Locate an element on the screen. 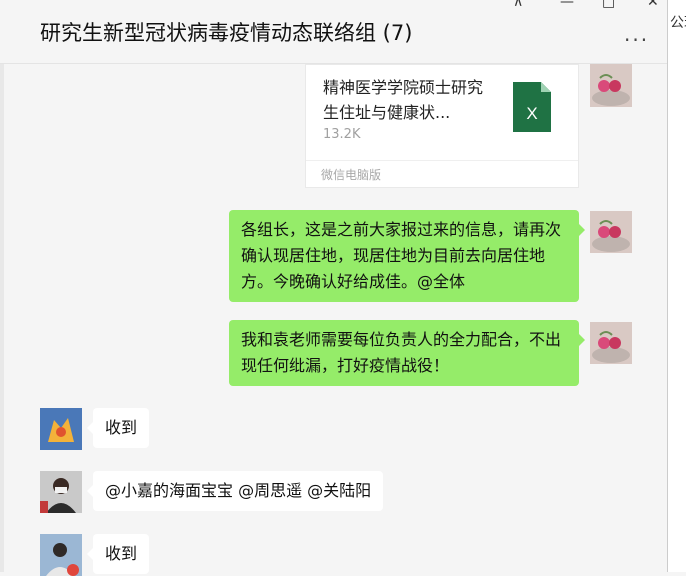 Image resolution: width=686 pixels, height=576 pixels. sent-message-bubble: 我和袁老师需要每位负责人的全力配合，不出现任何纰漏，打好疫情战役！ is located at coordinates (407, 353).